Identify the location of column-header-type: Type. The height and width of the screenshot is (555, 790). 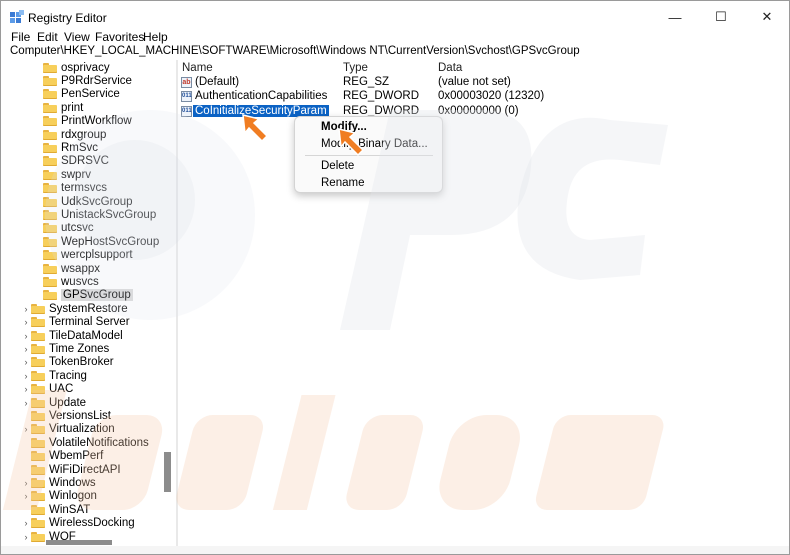
(355, 68).